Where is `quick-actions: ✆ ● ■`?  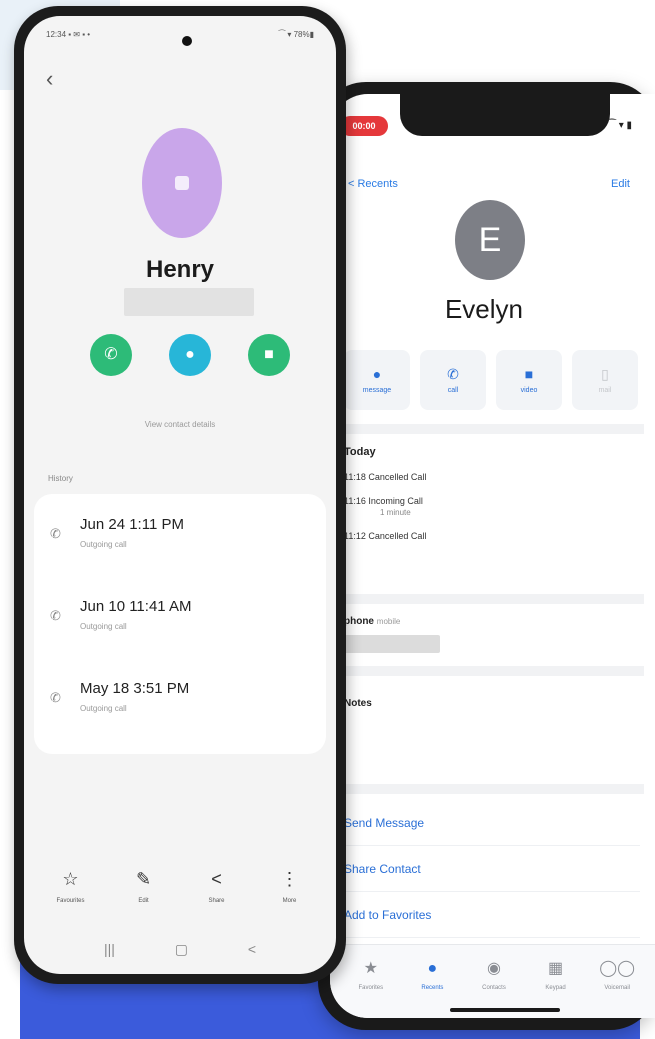 quick-actions: ✆ ● ■ is located at coordinates (190, 355).